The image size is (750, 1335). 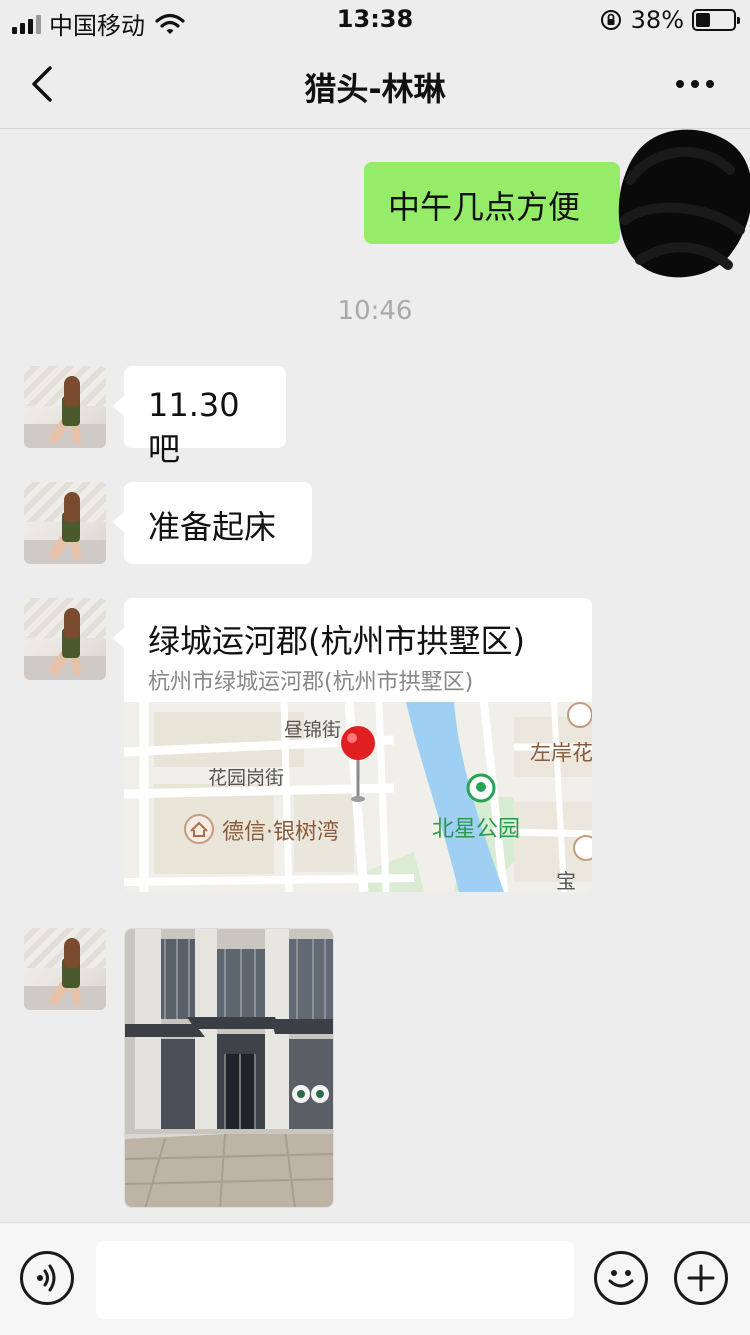 I want to click on chat-timestamp: 10:46, so click(x=375, y=311).